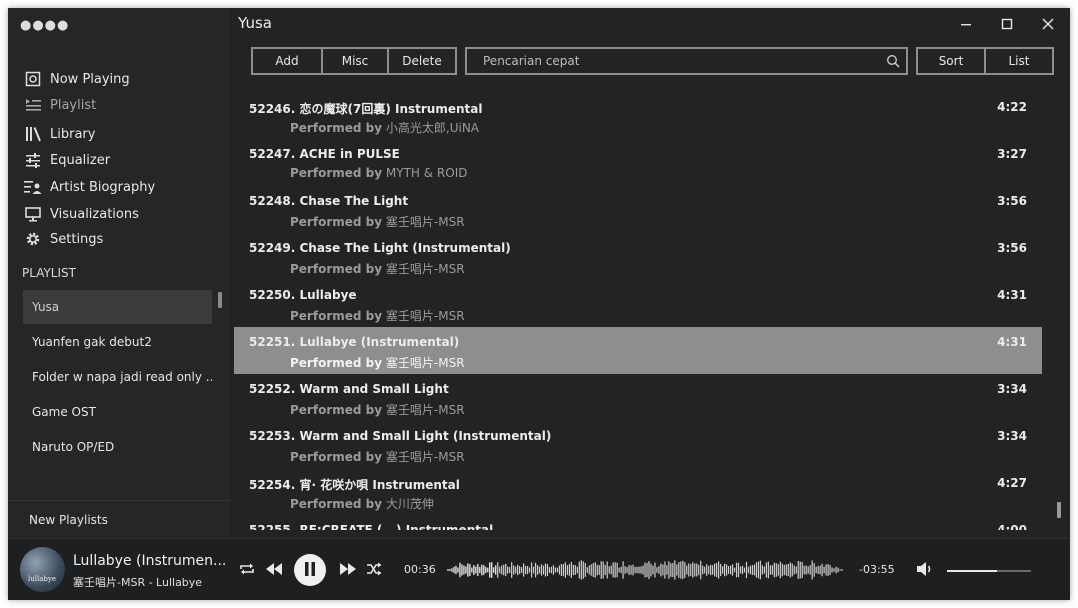 The width and height of the screenshot is (1078, 608). Describe the element at coordinates (374, 569) in the screenshot. I see `shuffle-icon` at that location.